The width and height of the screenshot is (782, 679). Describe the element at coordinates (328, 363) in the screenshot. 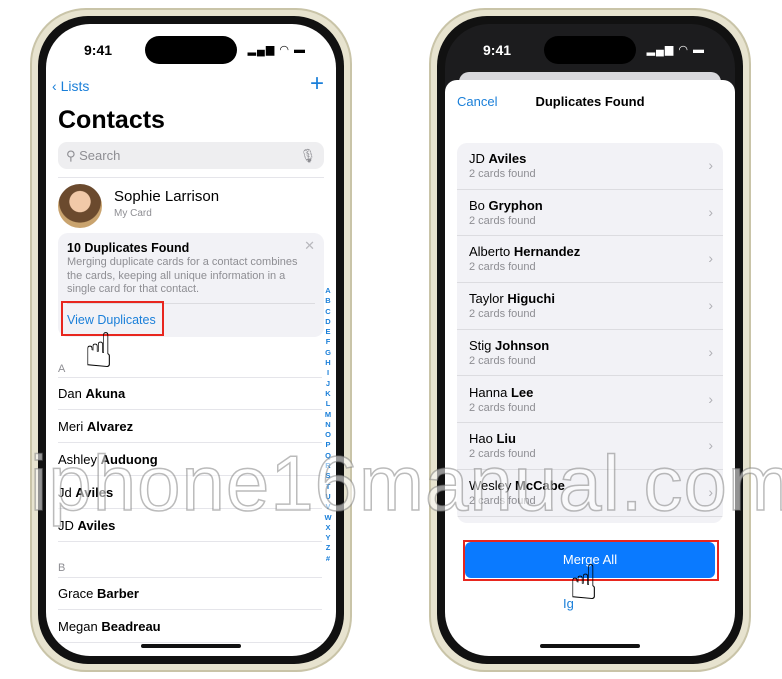

I see `index-letter: H` at that location.